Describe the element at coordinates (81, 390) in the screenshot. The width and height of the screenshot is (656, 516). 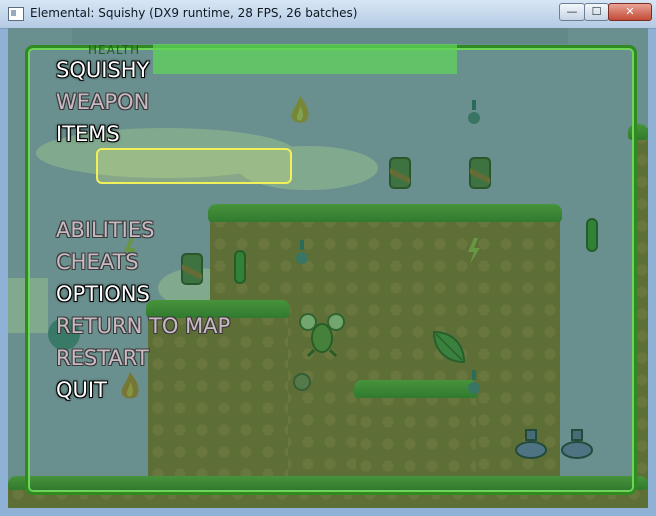
I see `menu-item-quit: QUIT` at that location.